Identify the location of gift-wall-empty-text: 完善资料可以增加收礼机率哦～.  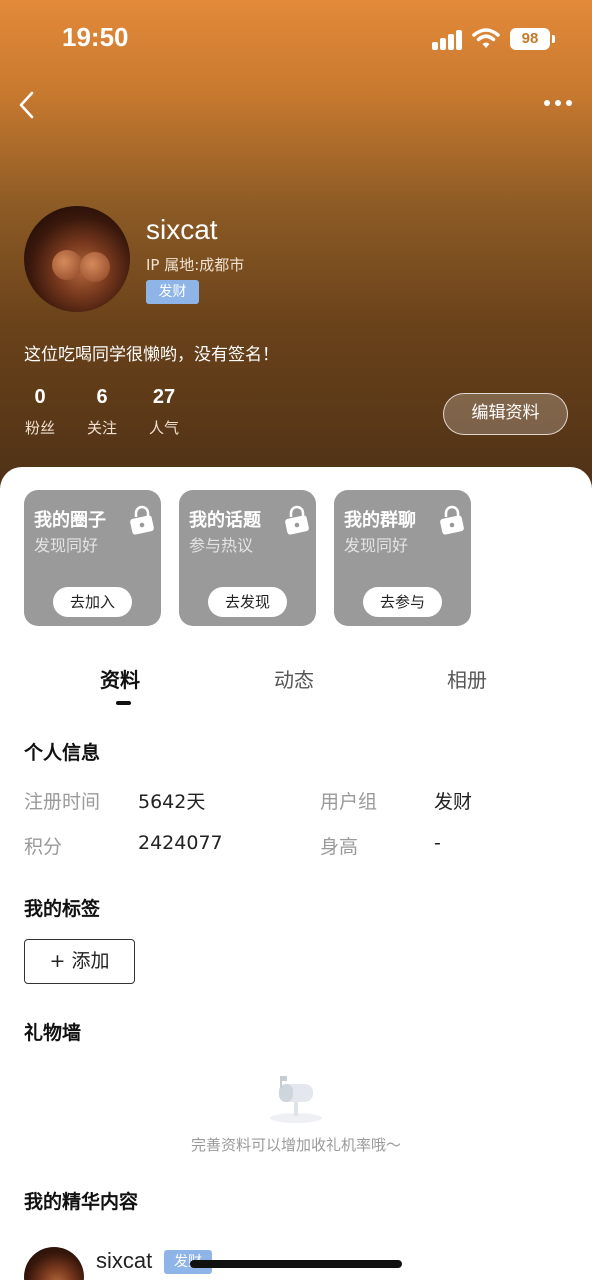
(295, 1145).